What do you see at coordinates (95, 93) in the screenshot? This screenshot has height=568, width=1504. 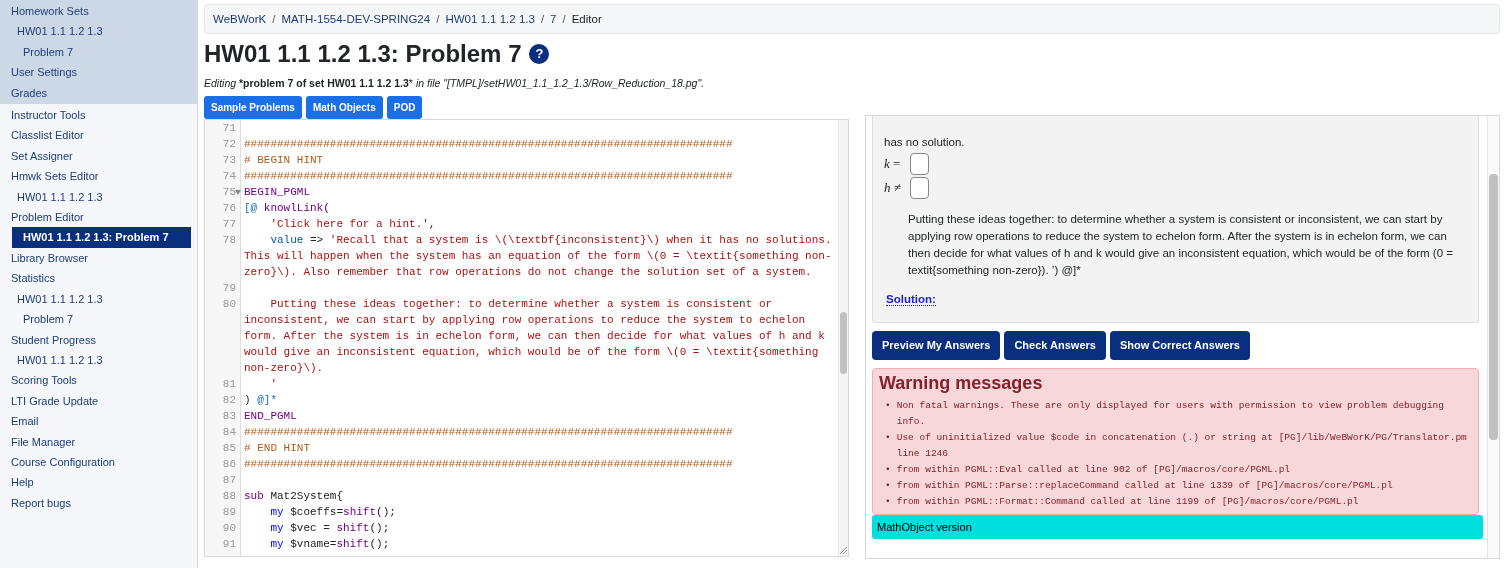 I see `sidebar-item: Grades` at bounding box center [95, 93].